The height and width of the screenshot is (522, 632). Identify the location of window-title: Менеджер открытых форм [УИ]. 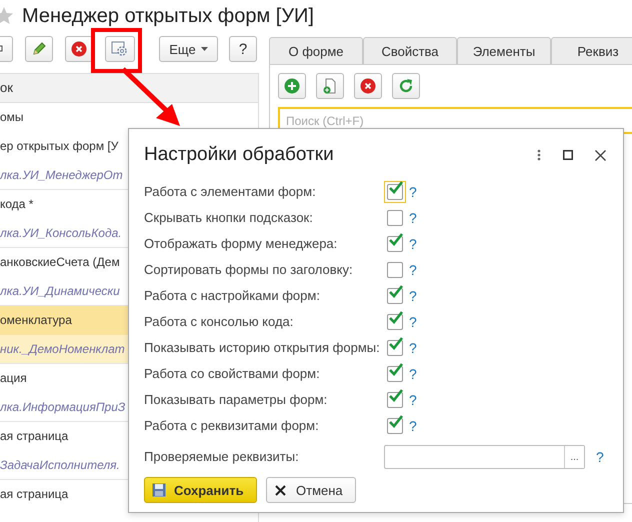
(168, 16).